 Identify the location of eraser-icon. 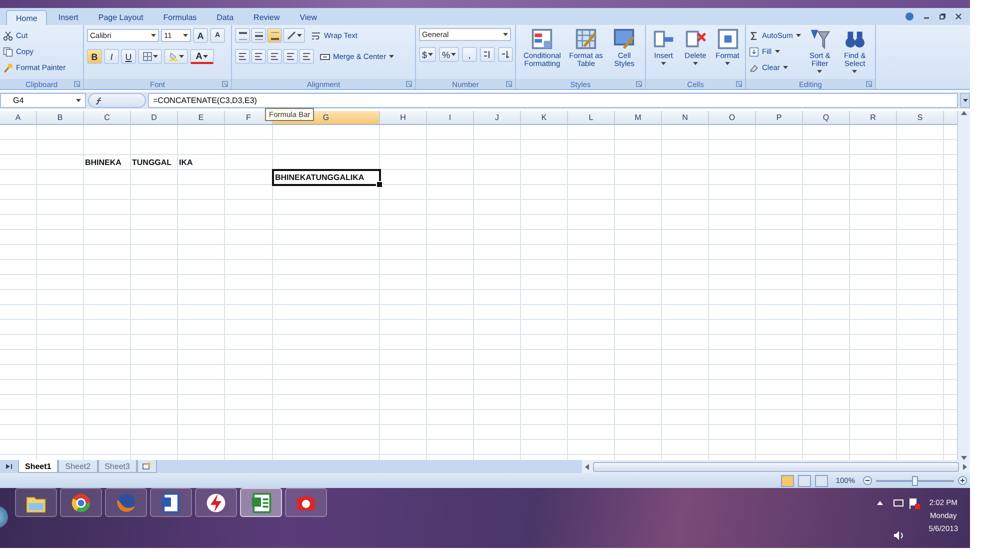
(754, 67).